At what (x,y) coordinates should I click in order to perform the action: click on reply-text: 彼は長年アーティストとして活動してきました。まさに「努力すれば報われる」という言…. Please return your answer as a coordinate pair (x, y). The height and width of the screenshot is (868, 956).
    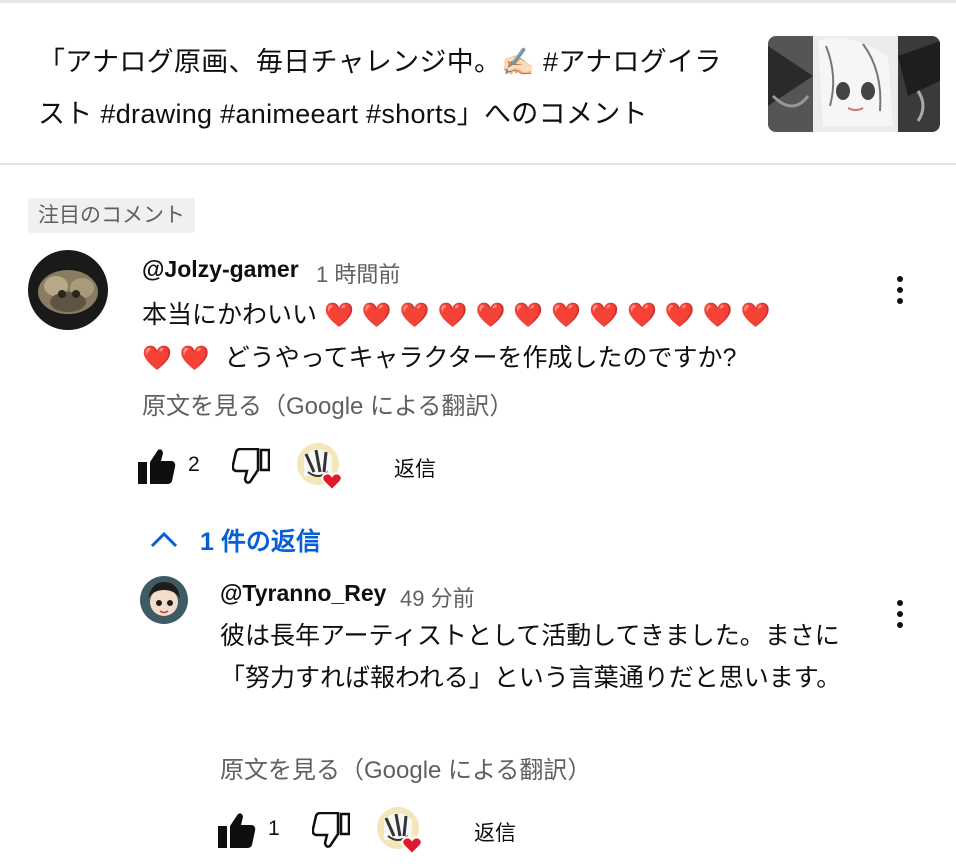
    Looking at the image, I should click on (531, 657).